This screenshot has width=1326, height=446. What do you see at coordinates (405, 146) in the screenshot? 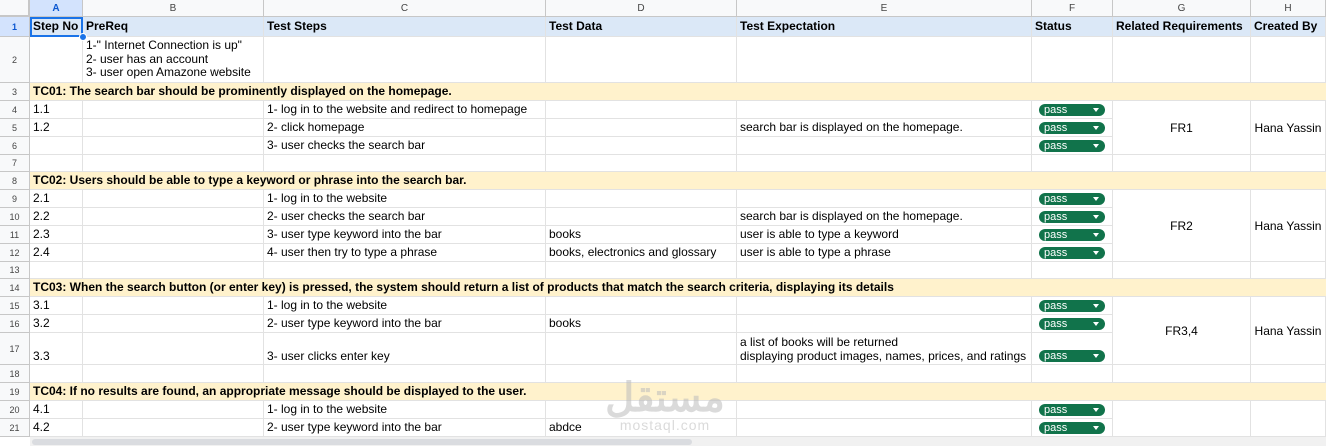
I see `test-step-cell: 3- user checks the search bar` at bounding box center [405, 146].